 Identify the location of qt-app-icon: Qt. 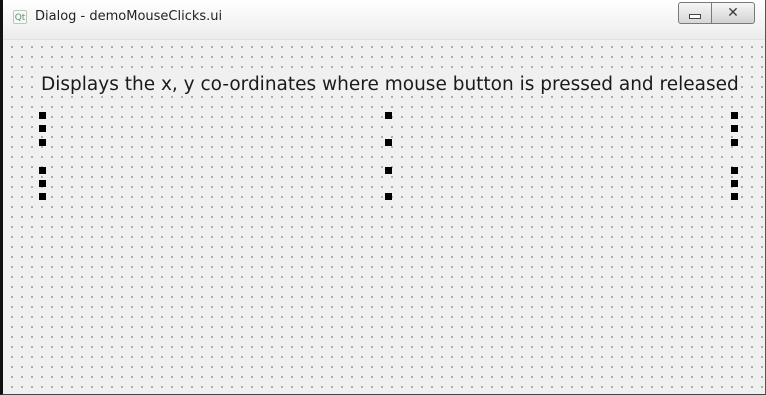
(20, 17).